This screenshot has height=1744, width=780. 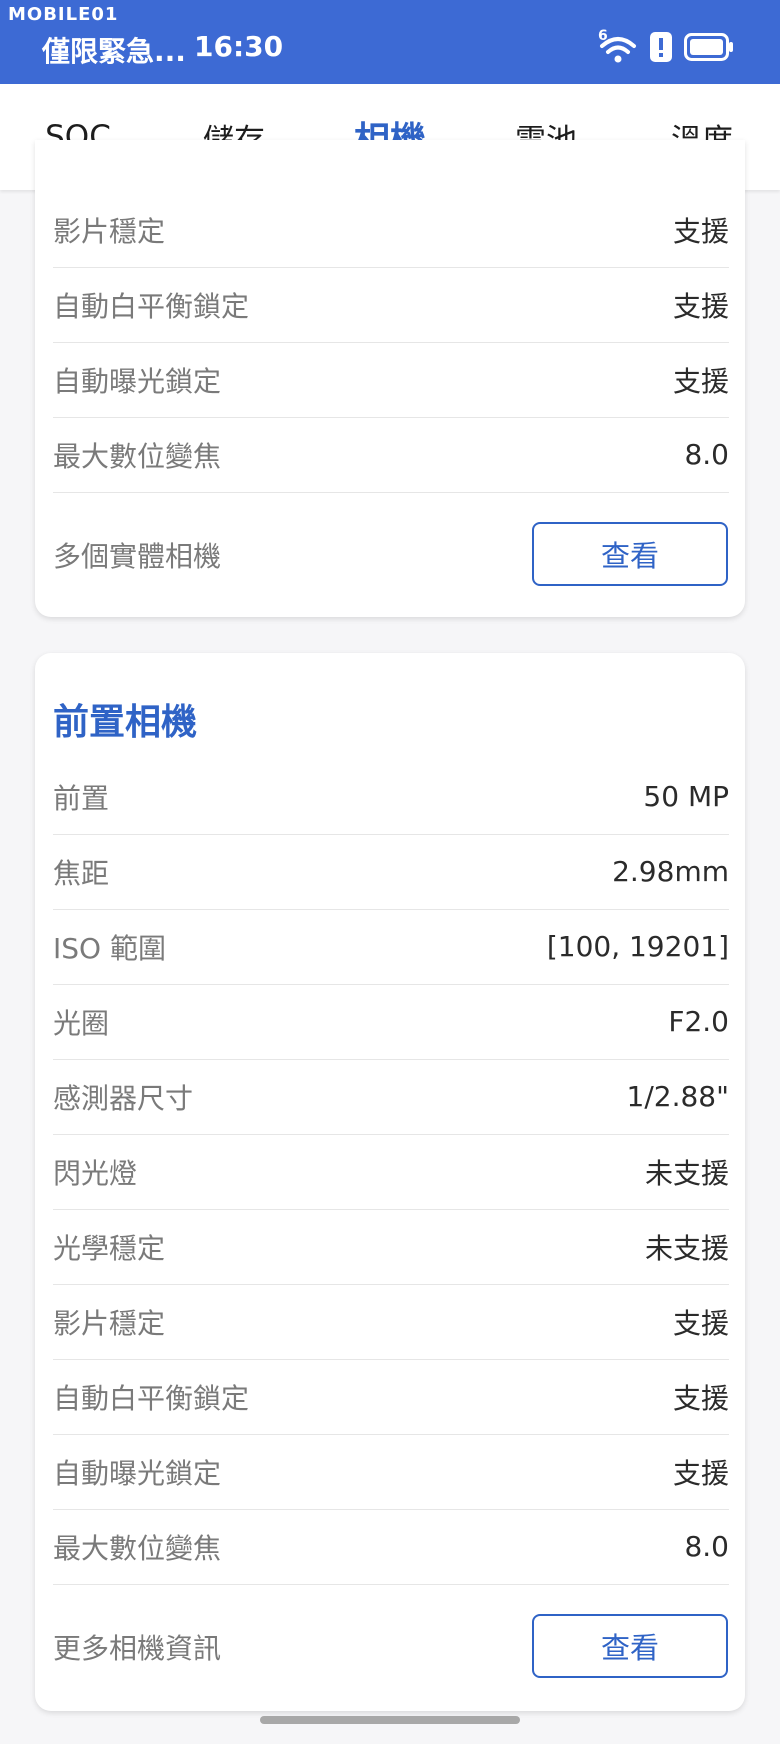 I want to click on row-value: 50 MP, so click(x=686, y=796).